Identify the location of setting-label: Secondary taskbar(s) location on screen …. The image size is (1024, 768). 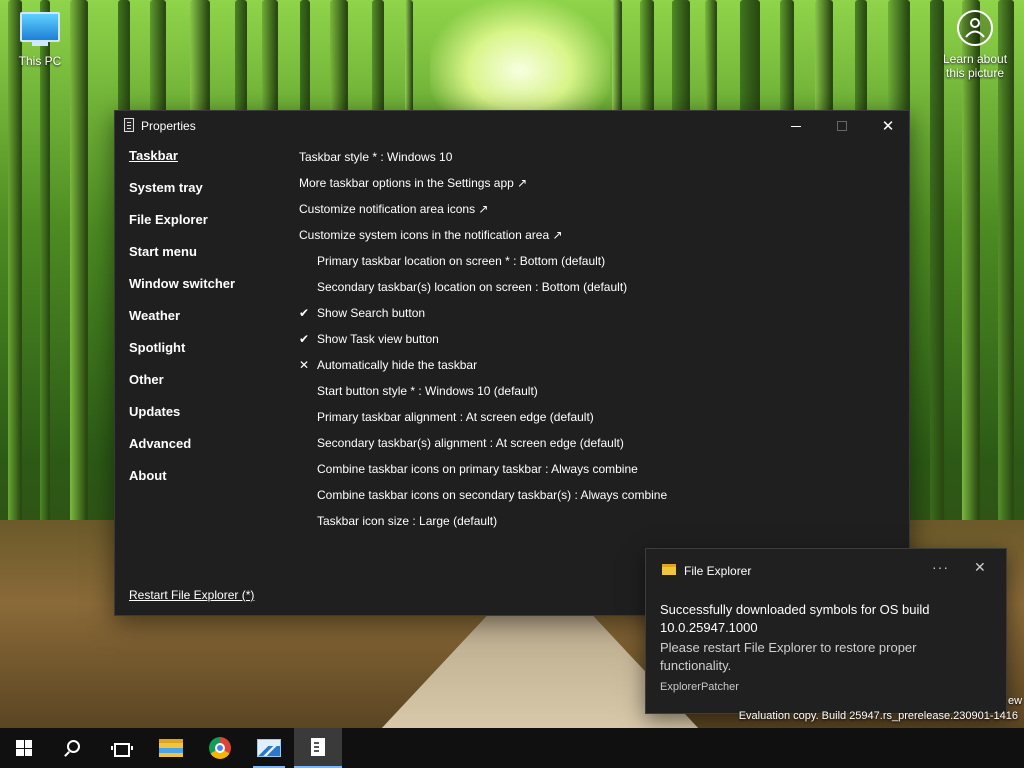
(472, 287).